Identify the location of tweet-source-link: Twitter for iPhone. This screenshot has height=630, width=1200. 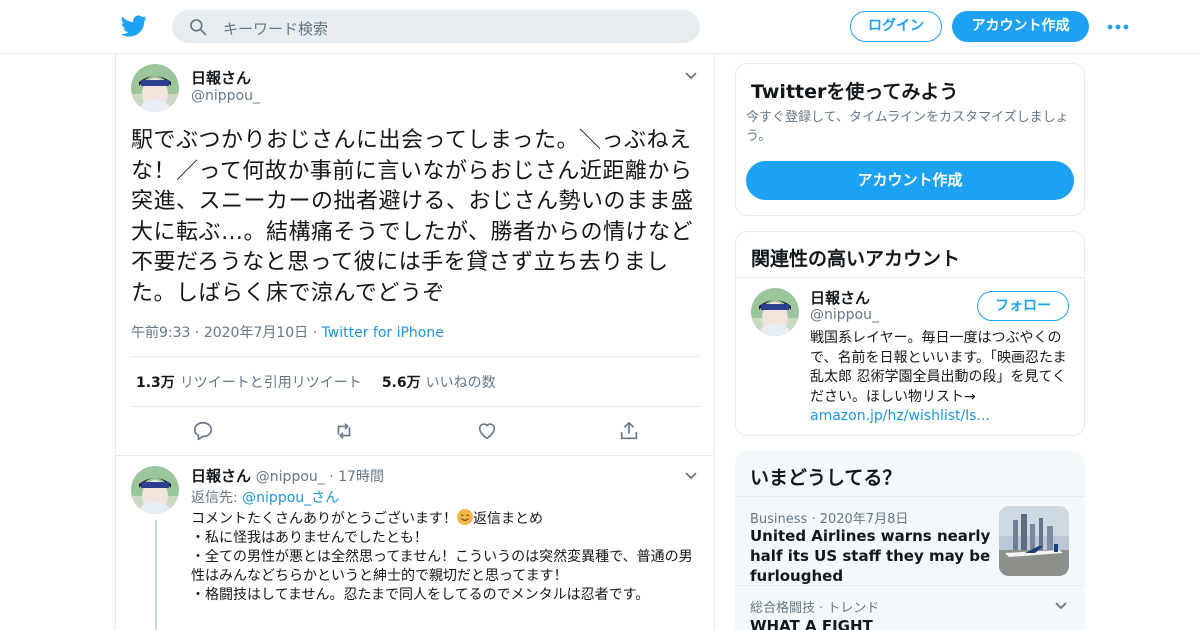
(383, 333).